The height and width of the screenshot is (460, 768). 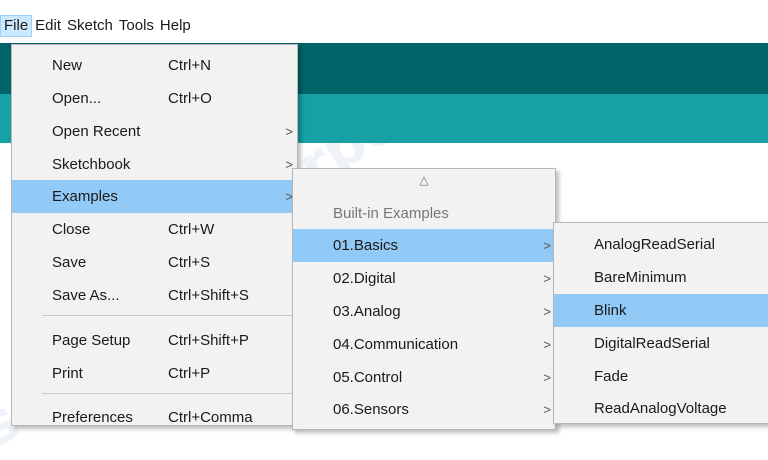 What do you see at coordinates (191, 229) in the screenshot?
I see `menu-item-shortcut: Ctrl+W` at bounding box center [191, 229].